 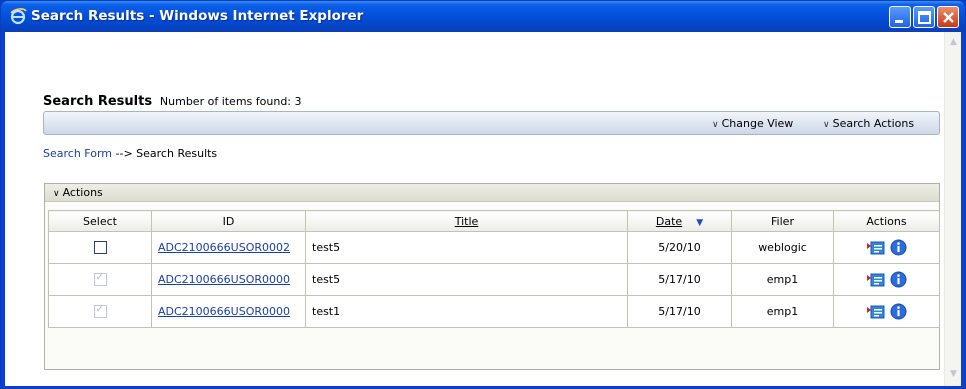 I want to click on column-header-date: Date ▼, so click(x=679, y=221).